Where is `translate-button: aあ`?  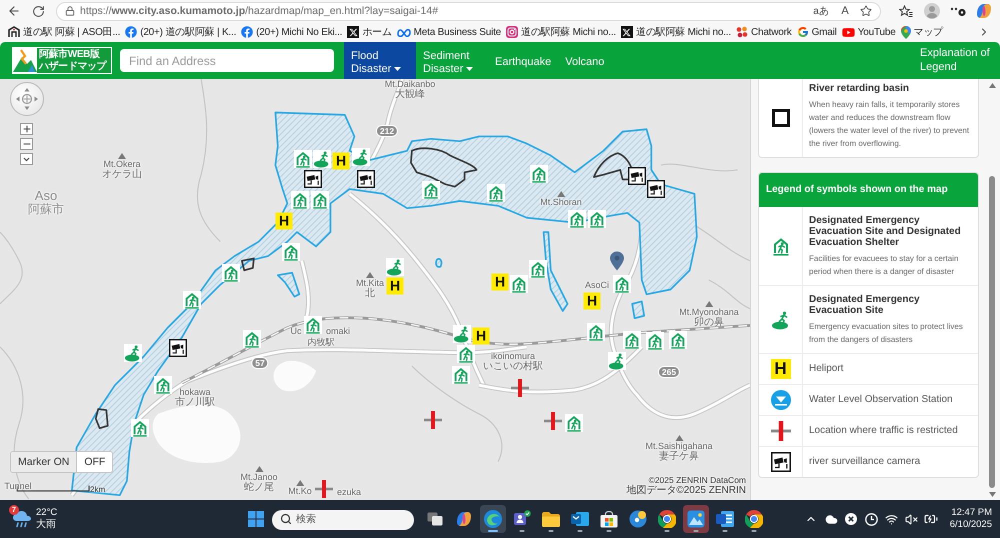 translate-button: aあ is located at coordinates (821, 11).